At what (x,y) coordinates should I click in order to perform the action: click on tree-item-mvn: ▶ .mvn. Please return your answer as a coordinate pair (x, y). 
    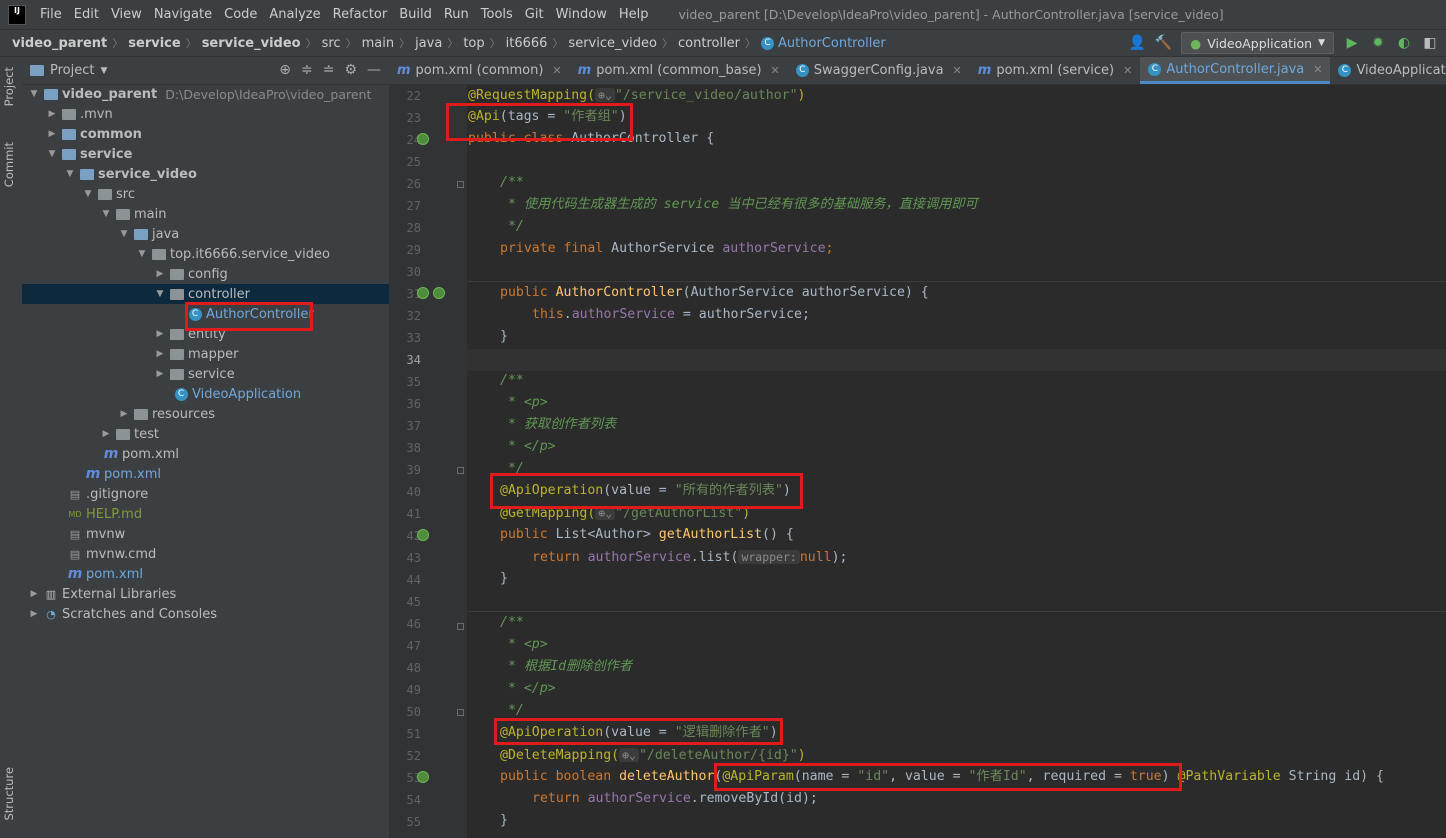
    Looking at the image, I should click on (205, 114).